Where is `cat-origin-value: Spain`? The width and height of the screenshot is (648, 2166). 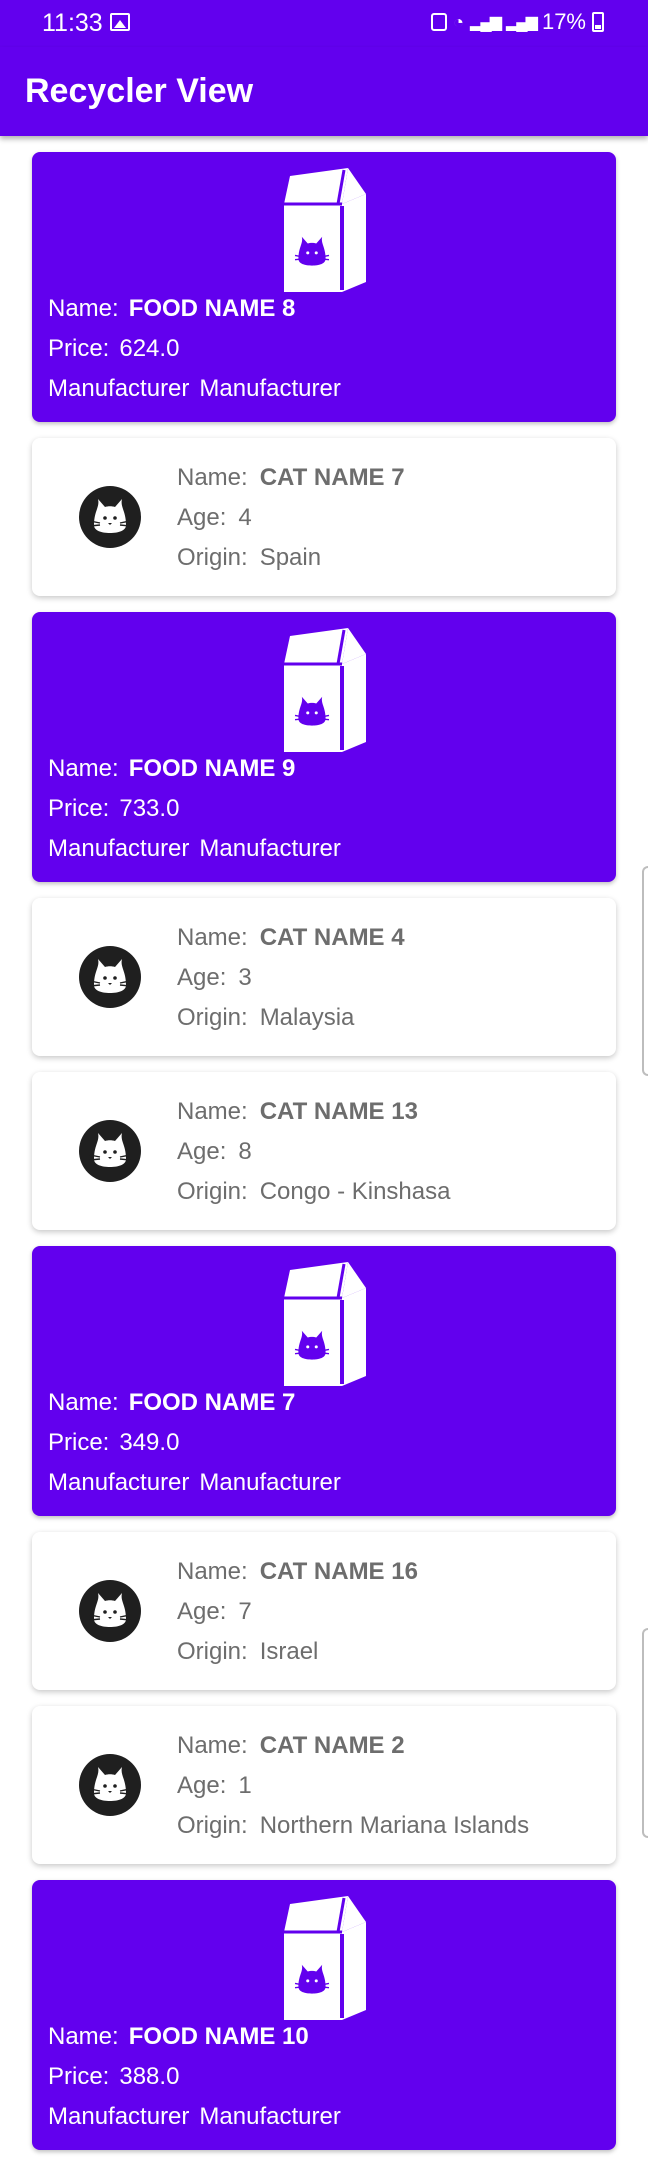 cat-origin-value: Spain is located at coordinates (290, 557).